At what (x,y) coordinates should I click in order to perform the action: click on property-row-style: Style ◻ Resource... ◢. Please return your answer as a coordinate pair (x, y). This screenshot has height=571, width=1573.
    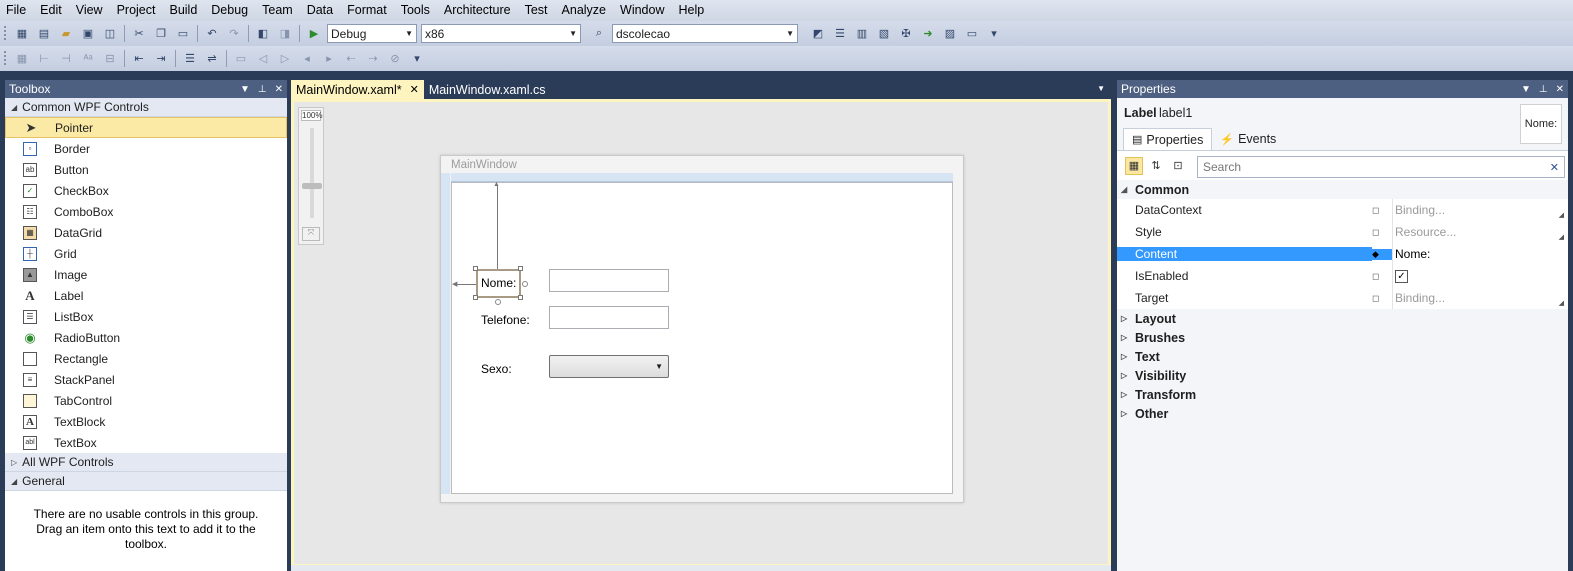
    Looking at the image, I should click on (1342, 232).